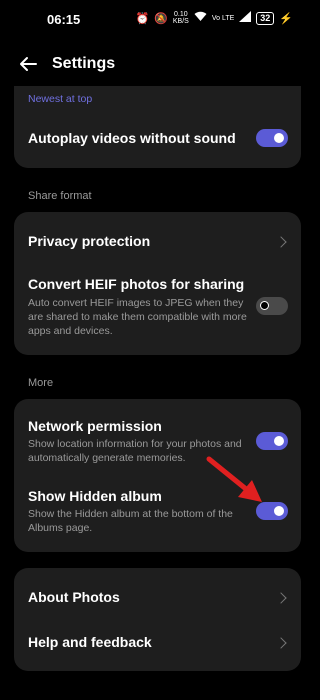 The image size is (320, 700). Describe the element at coordinates (41, 383) in the screenshot. I see `section-more: More` at that location.